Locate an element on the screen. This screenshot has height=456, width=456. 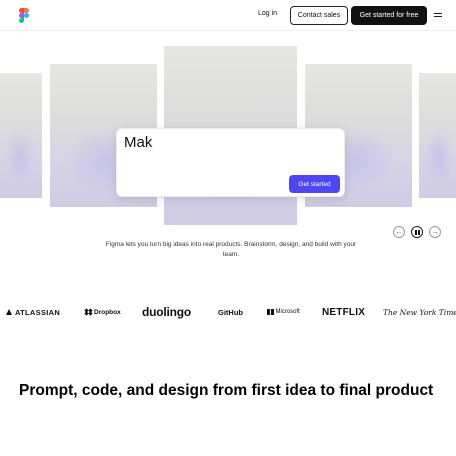
microsoft-mark-icon is located at coordinates (270, 312).